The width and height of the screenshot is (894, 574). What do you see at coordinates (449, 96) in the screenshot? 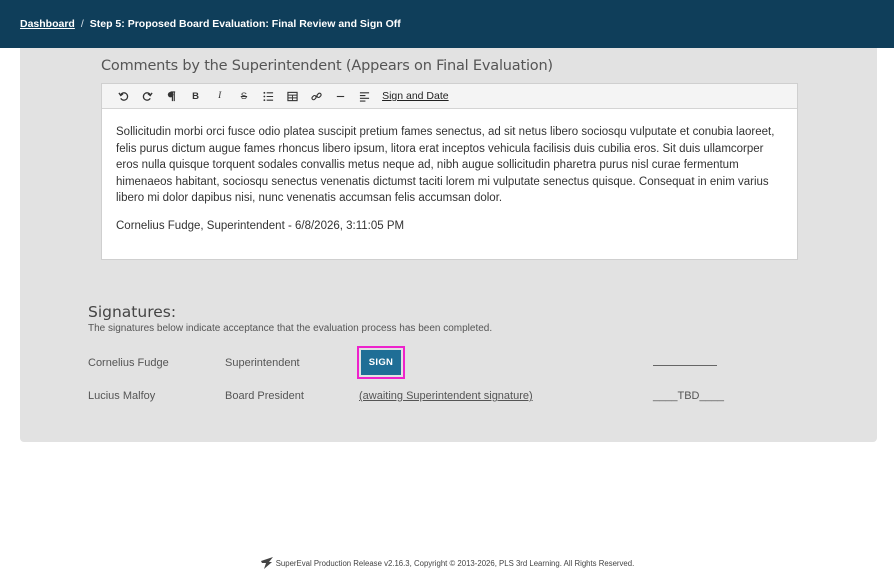
I see `editor-toolbar: B I S Sign and Date` at bounding box center [449, 96].